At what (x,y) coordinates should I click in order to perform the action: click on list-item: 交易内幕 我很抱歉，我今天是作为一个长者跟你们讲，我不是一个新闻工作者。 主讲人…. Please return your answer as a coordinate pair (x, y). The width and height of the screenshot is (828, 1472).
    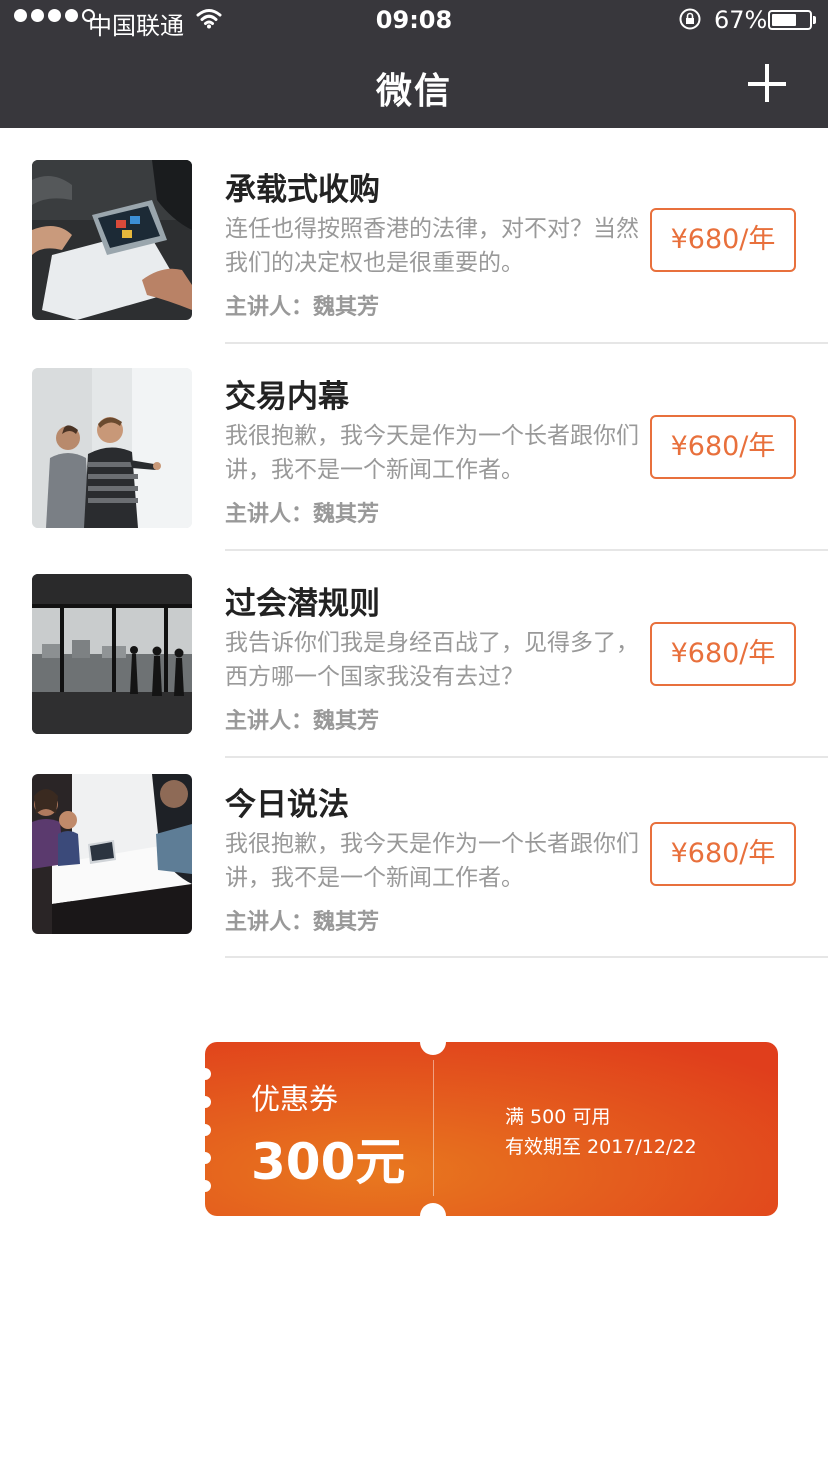
    Looking at the image, I should click on (414, 443).